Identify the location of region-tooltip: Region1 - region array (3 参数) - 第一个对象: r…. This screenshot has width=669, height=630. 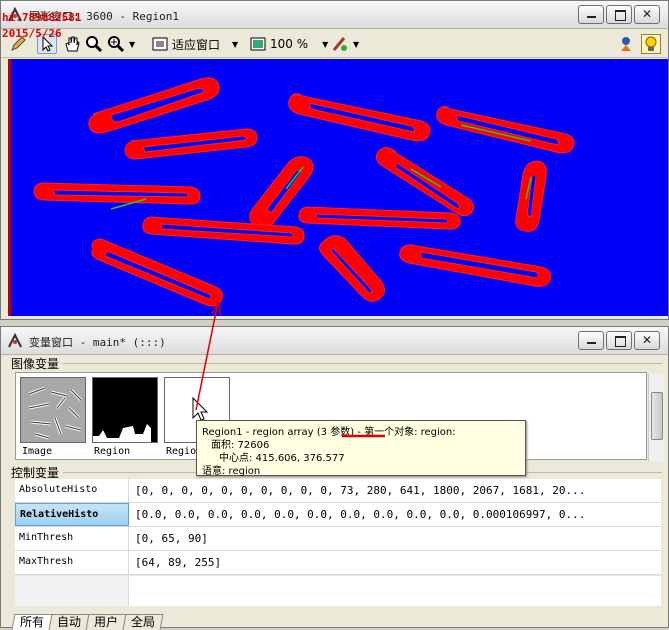
(361, 448).